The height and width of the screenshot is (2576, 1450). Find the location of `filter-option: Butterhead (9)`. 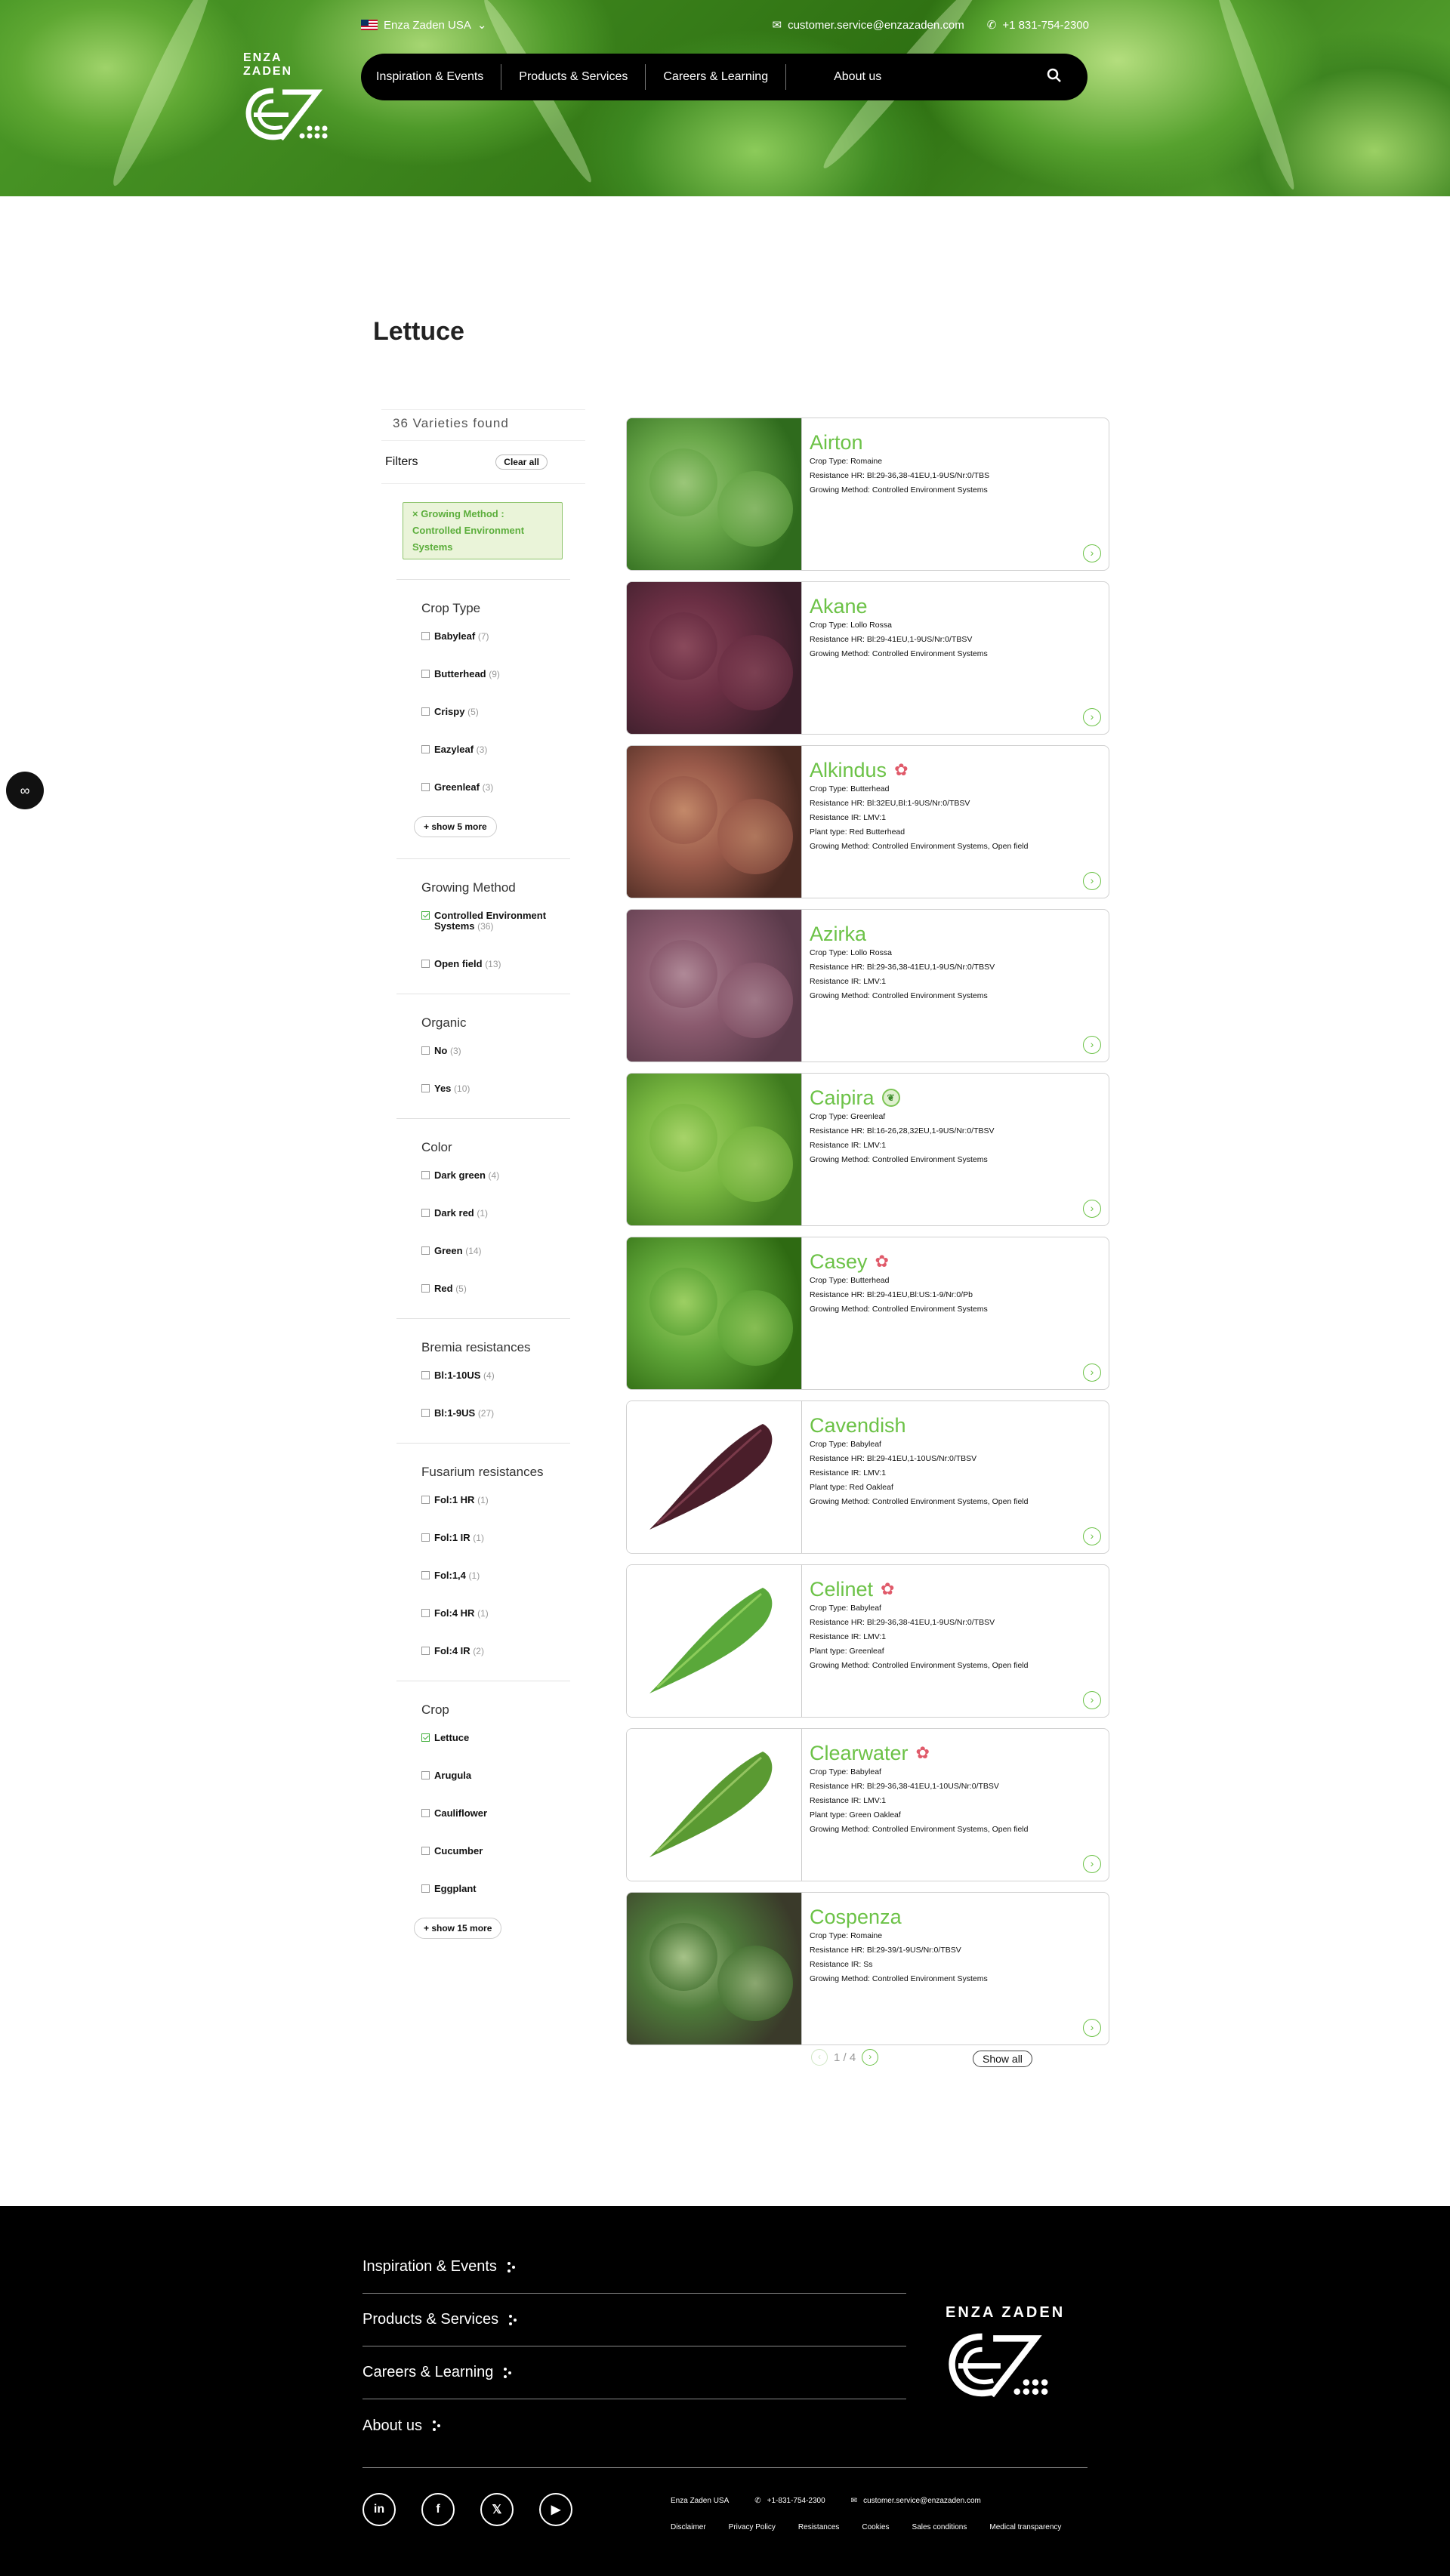

filter-option: Butterhead (9) is located at coordinates (496, 674).